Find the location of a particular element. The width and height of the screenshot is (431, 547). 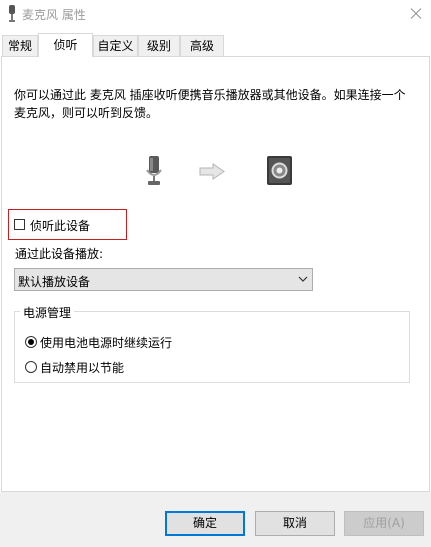

listen-checkbox is located at coordinates (19, 224).